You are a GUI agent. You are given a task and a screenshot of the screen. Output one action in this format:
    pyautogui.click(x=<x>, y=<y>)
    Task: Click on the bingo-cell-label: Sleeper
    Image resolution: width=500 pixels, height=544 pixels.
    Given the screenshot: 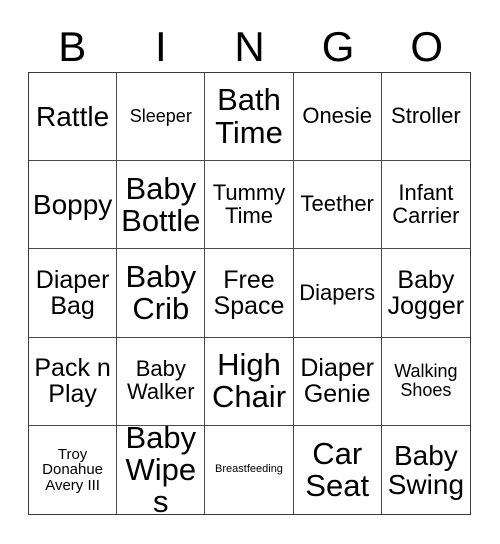 What is the action you would take?
    pyautogui.click(x=160, y=116)
    